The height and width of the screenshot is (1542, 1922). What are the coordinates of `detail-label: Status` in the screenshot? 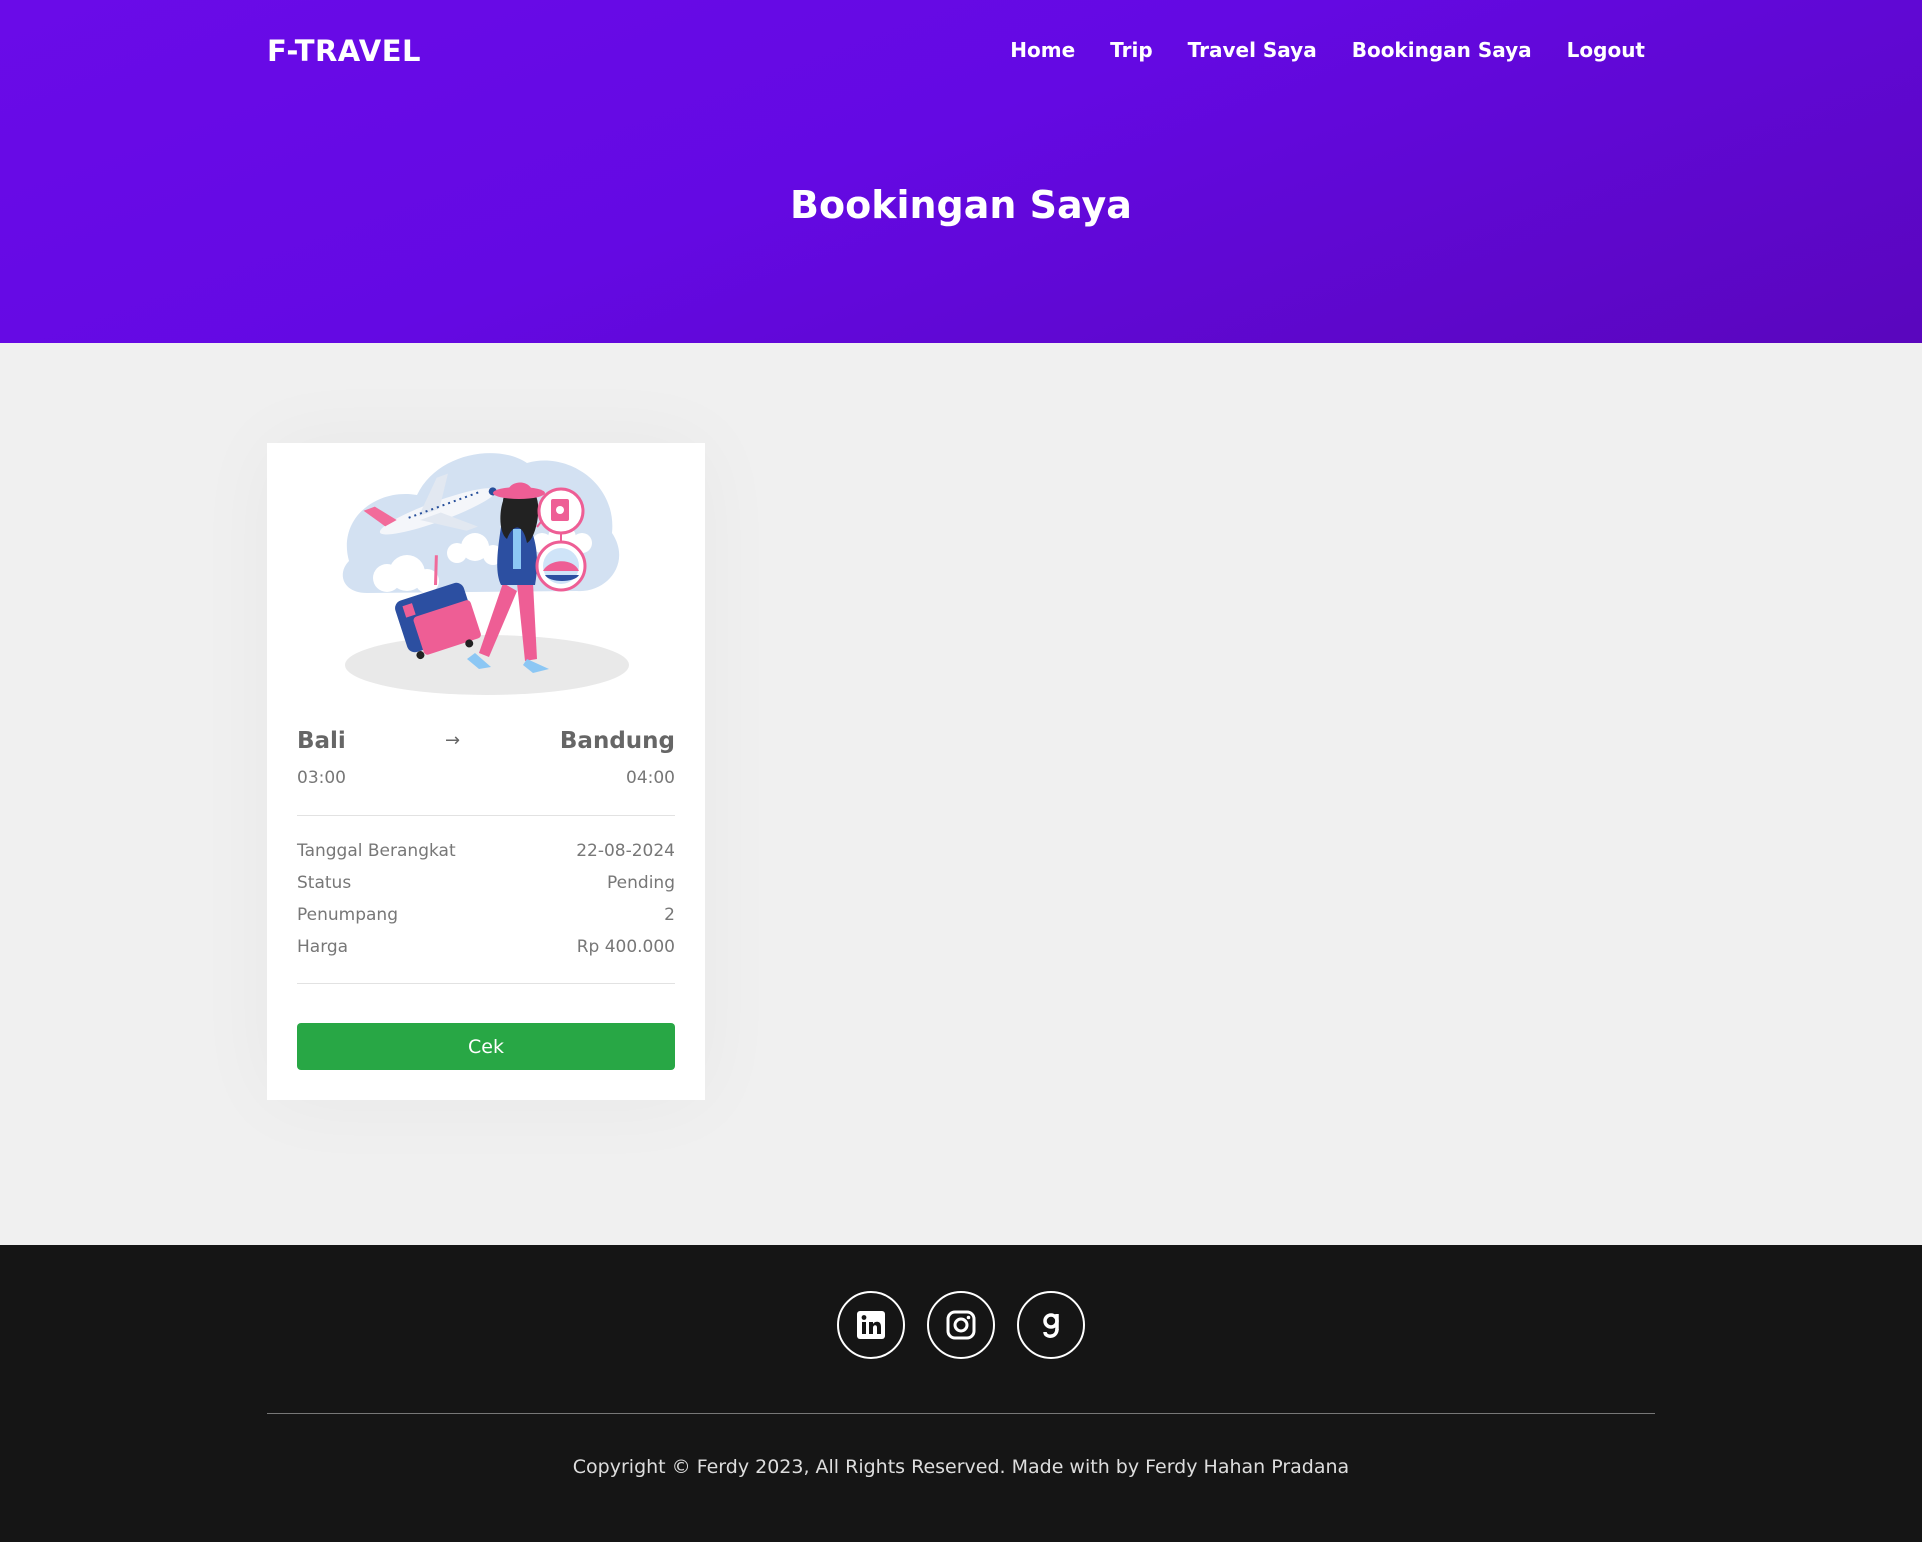 It's located at (324, 883).